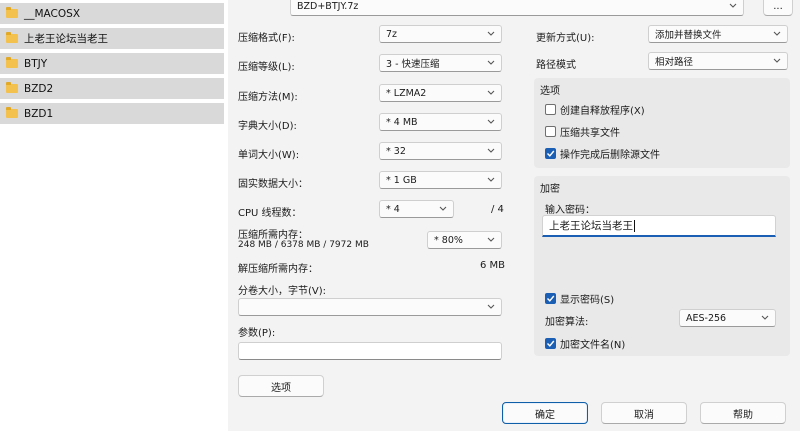 The width and height of the screenshot is (800, 431). What do you see at coordinates (413, 64) in the screenshot?
I see `level-value: 3 - 快速压缩` at bounding box center [413, 64].